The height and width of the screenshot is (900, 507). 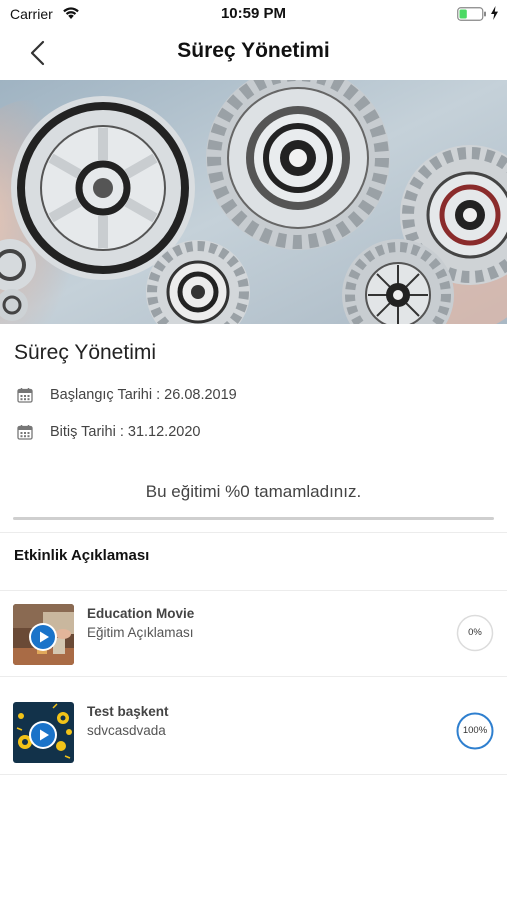 I want to click on course-progress-text: Bu eğitimi %0 tamamladınız., so click(x=253, y=491).